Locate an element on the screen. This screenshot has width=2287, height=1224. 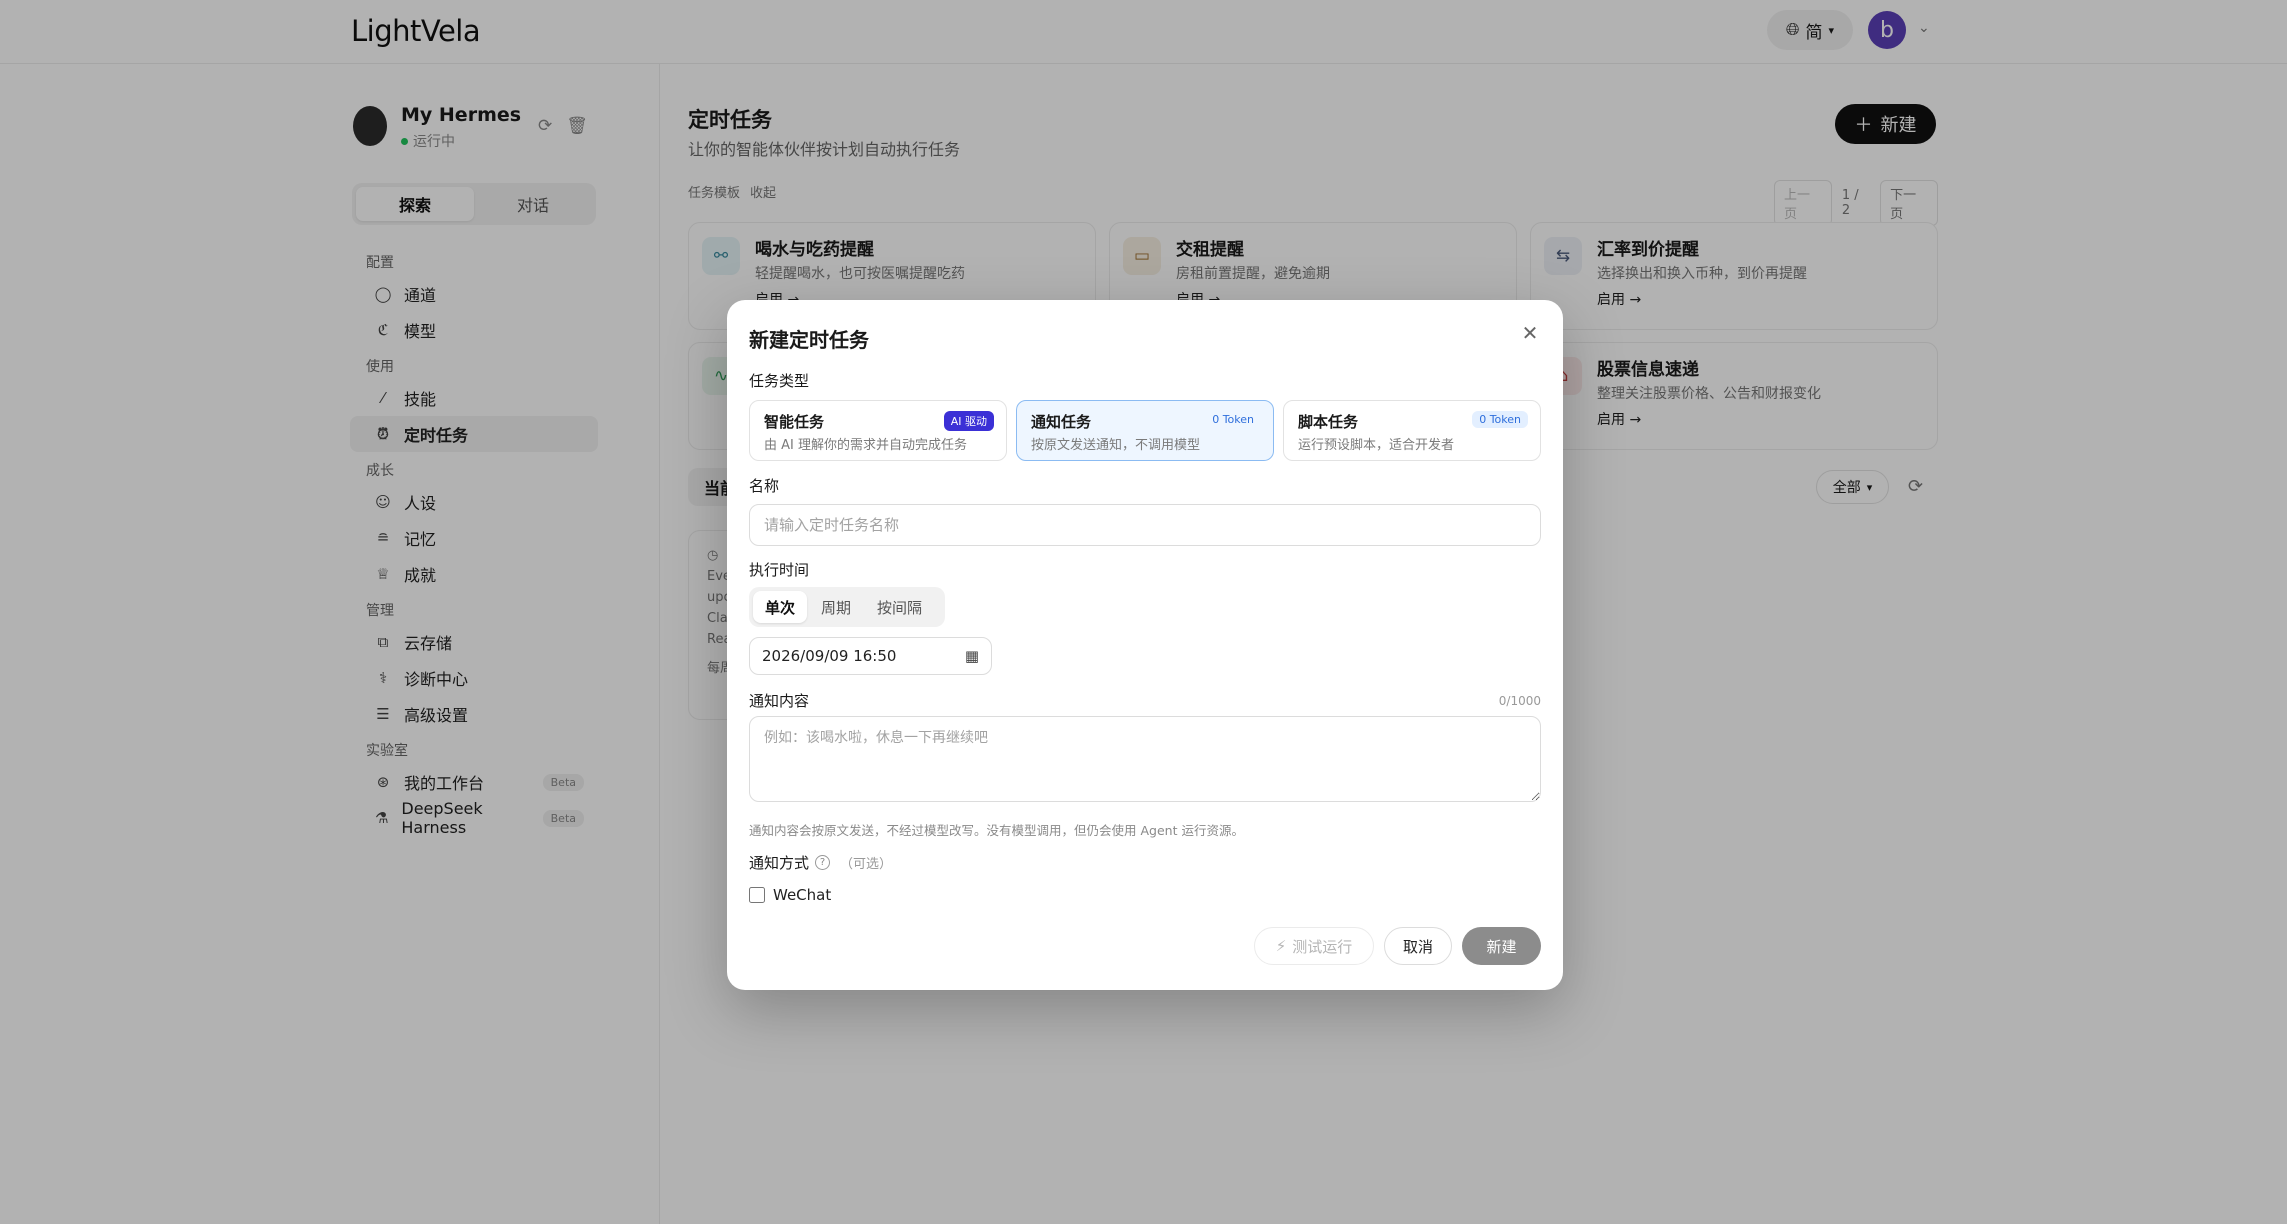
datetime-picker: 2026/09/09 16:50 ▦ is located at coordinates (870, 656).